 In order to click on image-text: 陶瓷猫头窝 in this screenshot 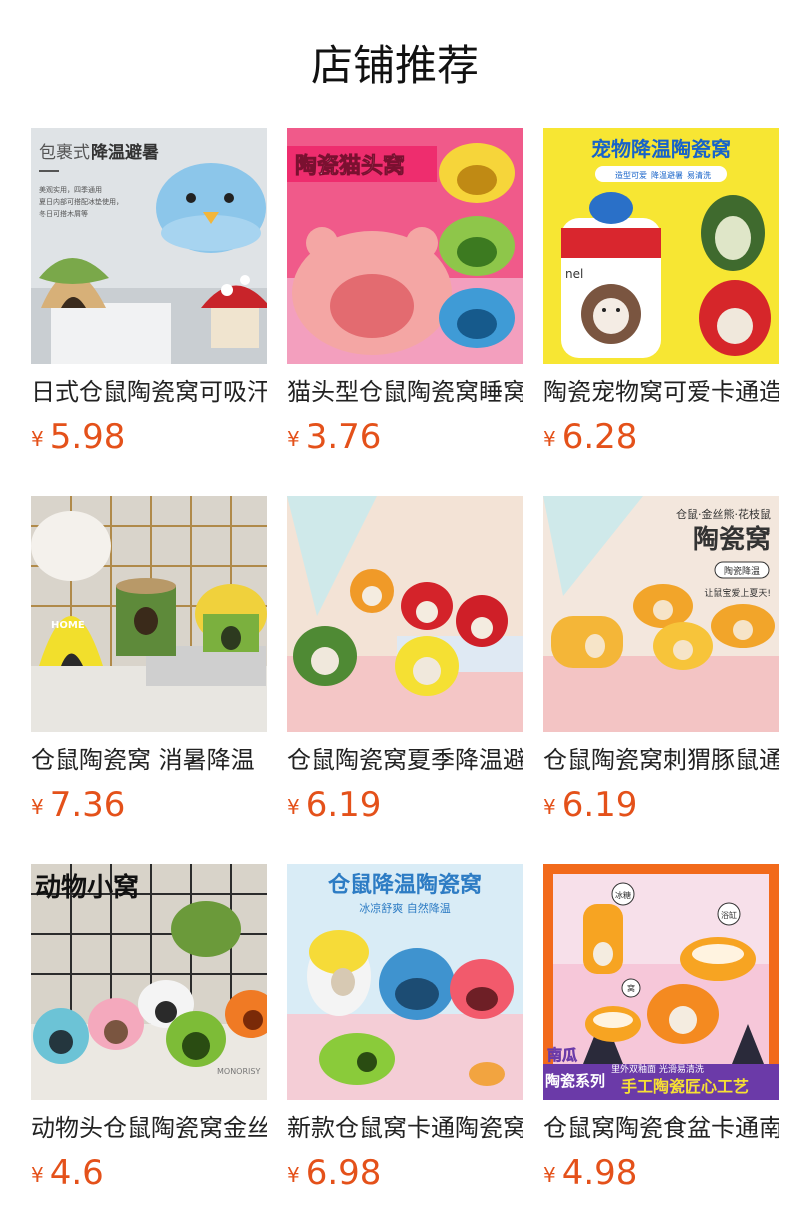, I will do `click(350, 166)`.